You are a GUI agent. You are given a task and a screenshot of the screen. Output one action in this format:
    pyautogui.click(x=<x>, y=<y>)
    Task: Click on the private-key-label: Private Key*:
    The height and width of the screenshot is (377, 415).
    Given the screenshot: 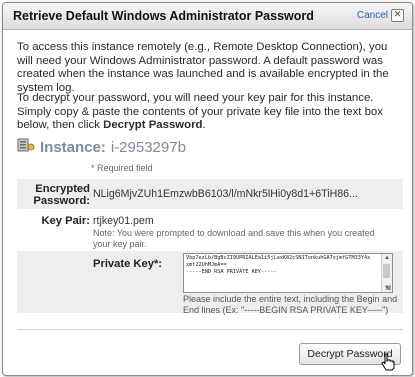 What is the action you would take?
    pyautogui.click(x=128, y=264)
    